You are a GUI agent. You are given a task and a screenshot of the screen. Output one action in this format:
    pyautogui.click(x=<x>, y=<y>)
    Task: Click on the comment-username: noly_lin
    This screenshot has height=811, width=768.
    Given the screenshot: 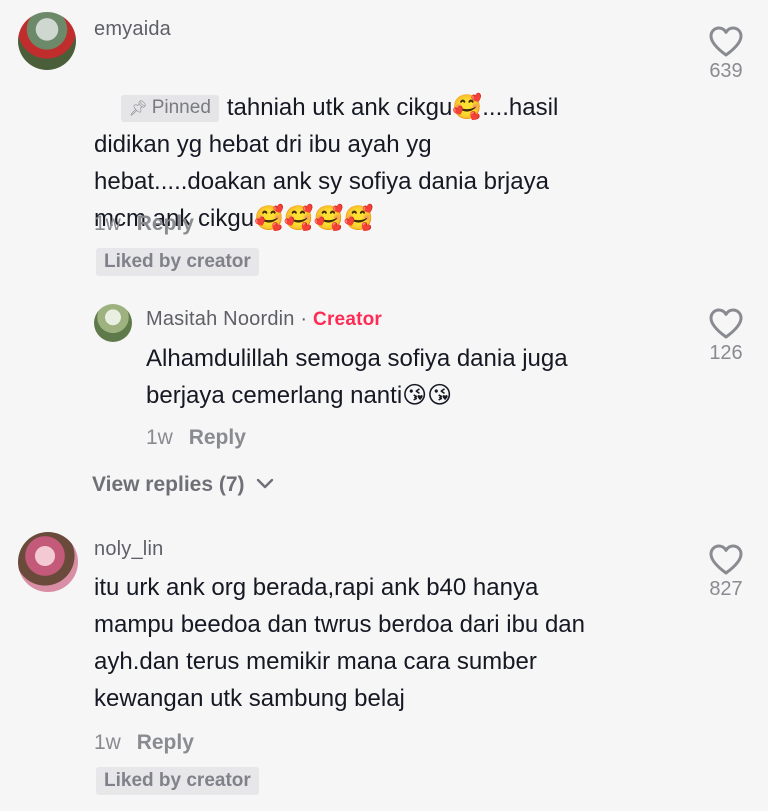 What is the action you would take?
    pyautogui.click(x=128, y=549)
    